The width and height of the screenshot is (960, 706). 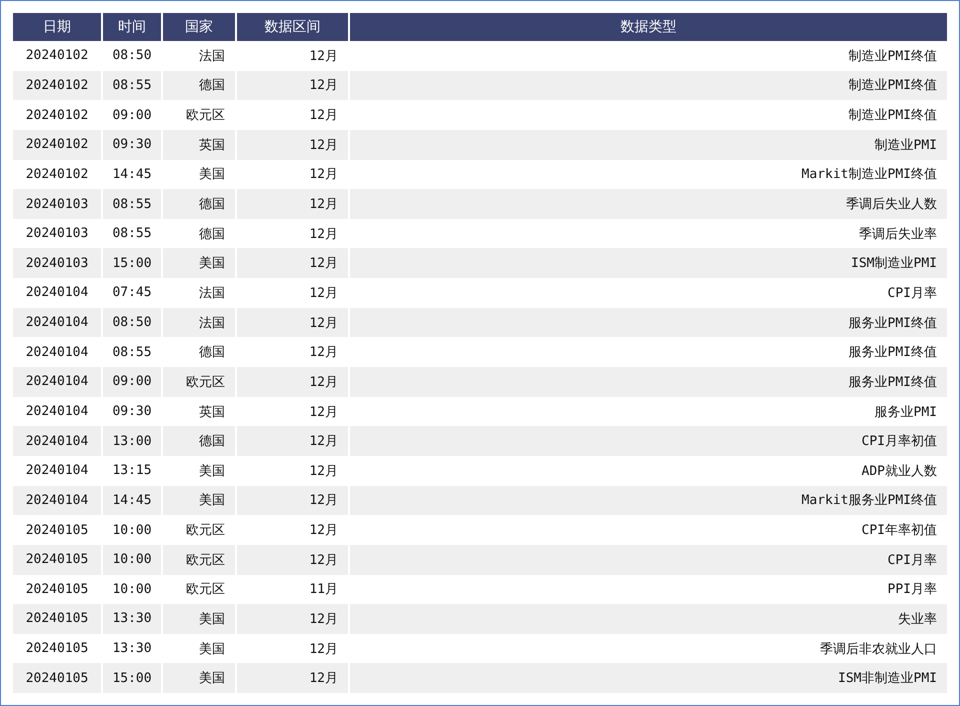 I want to click on column-header: 日期, so click(x=57, y=27).